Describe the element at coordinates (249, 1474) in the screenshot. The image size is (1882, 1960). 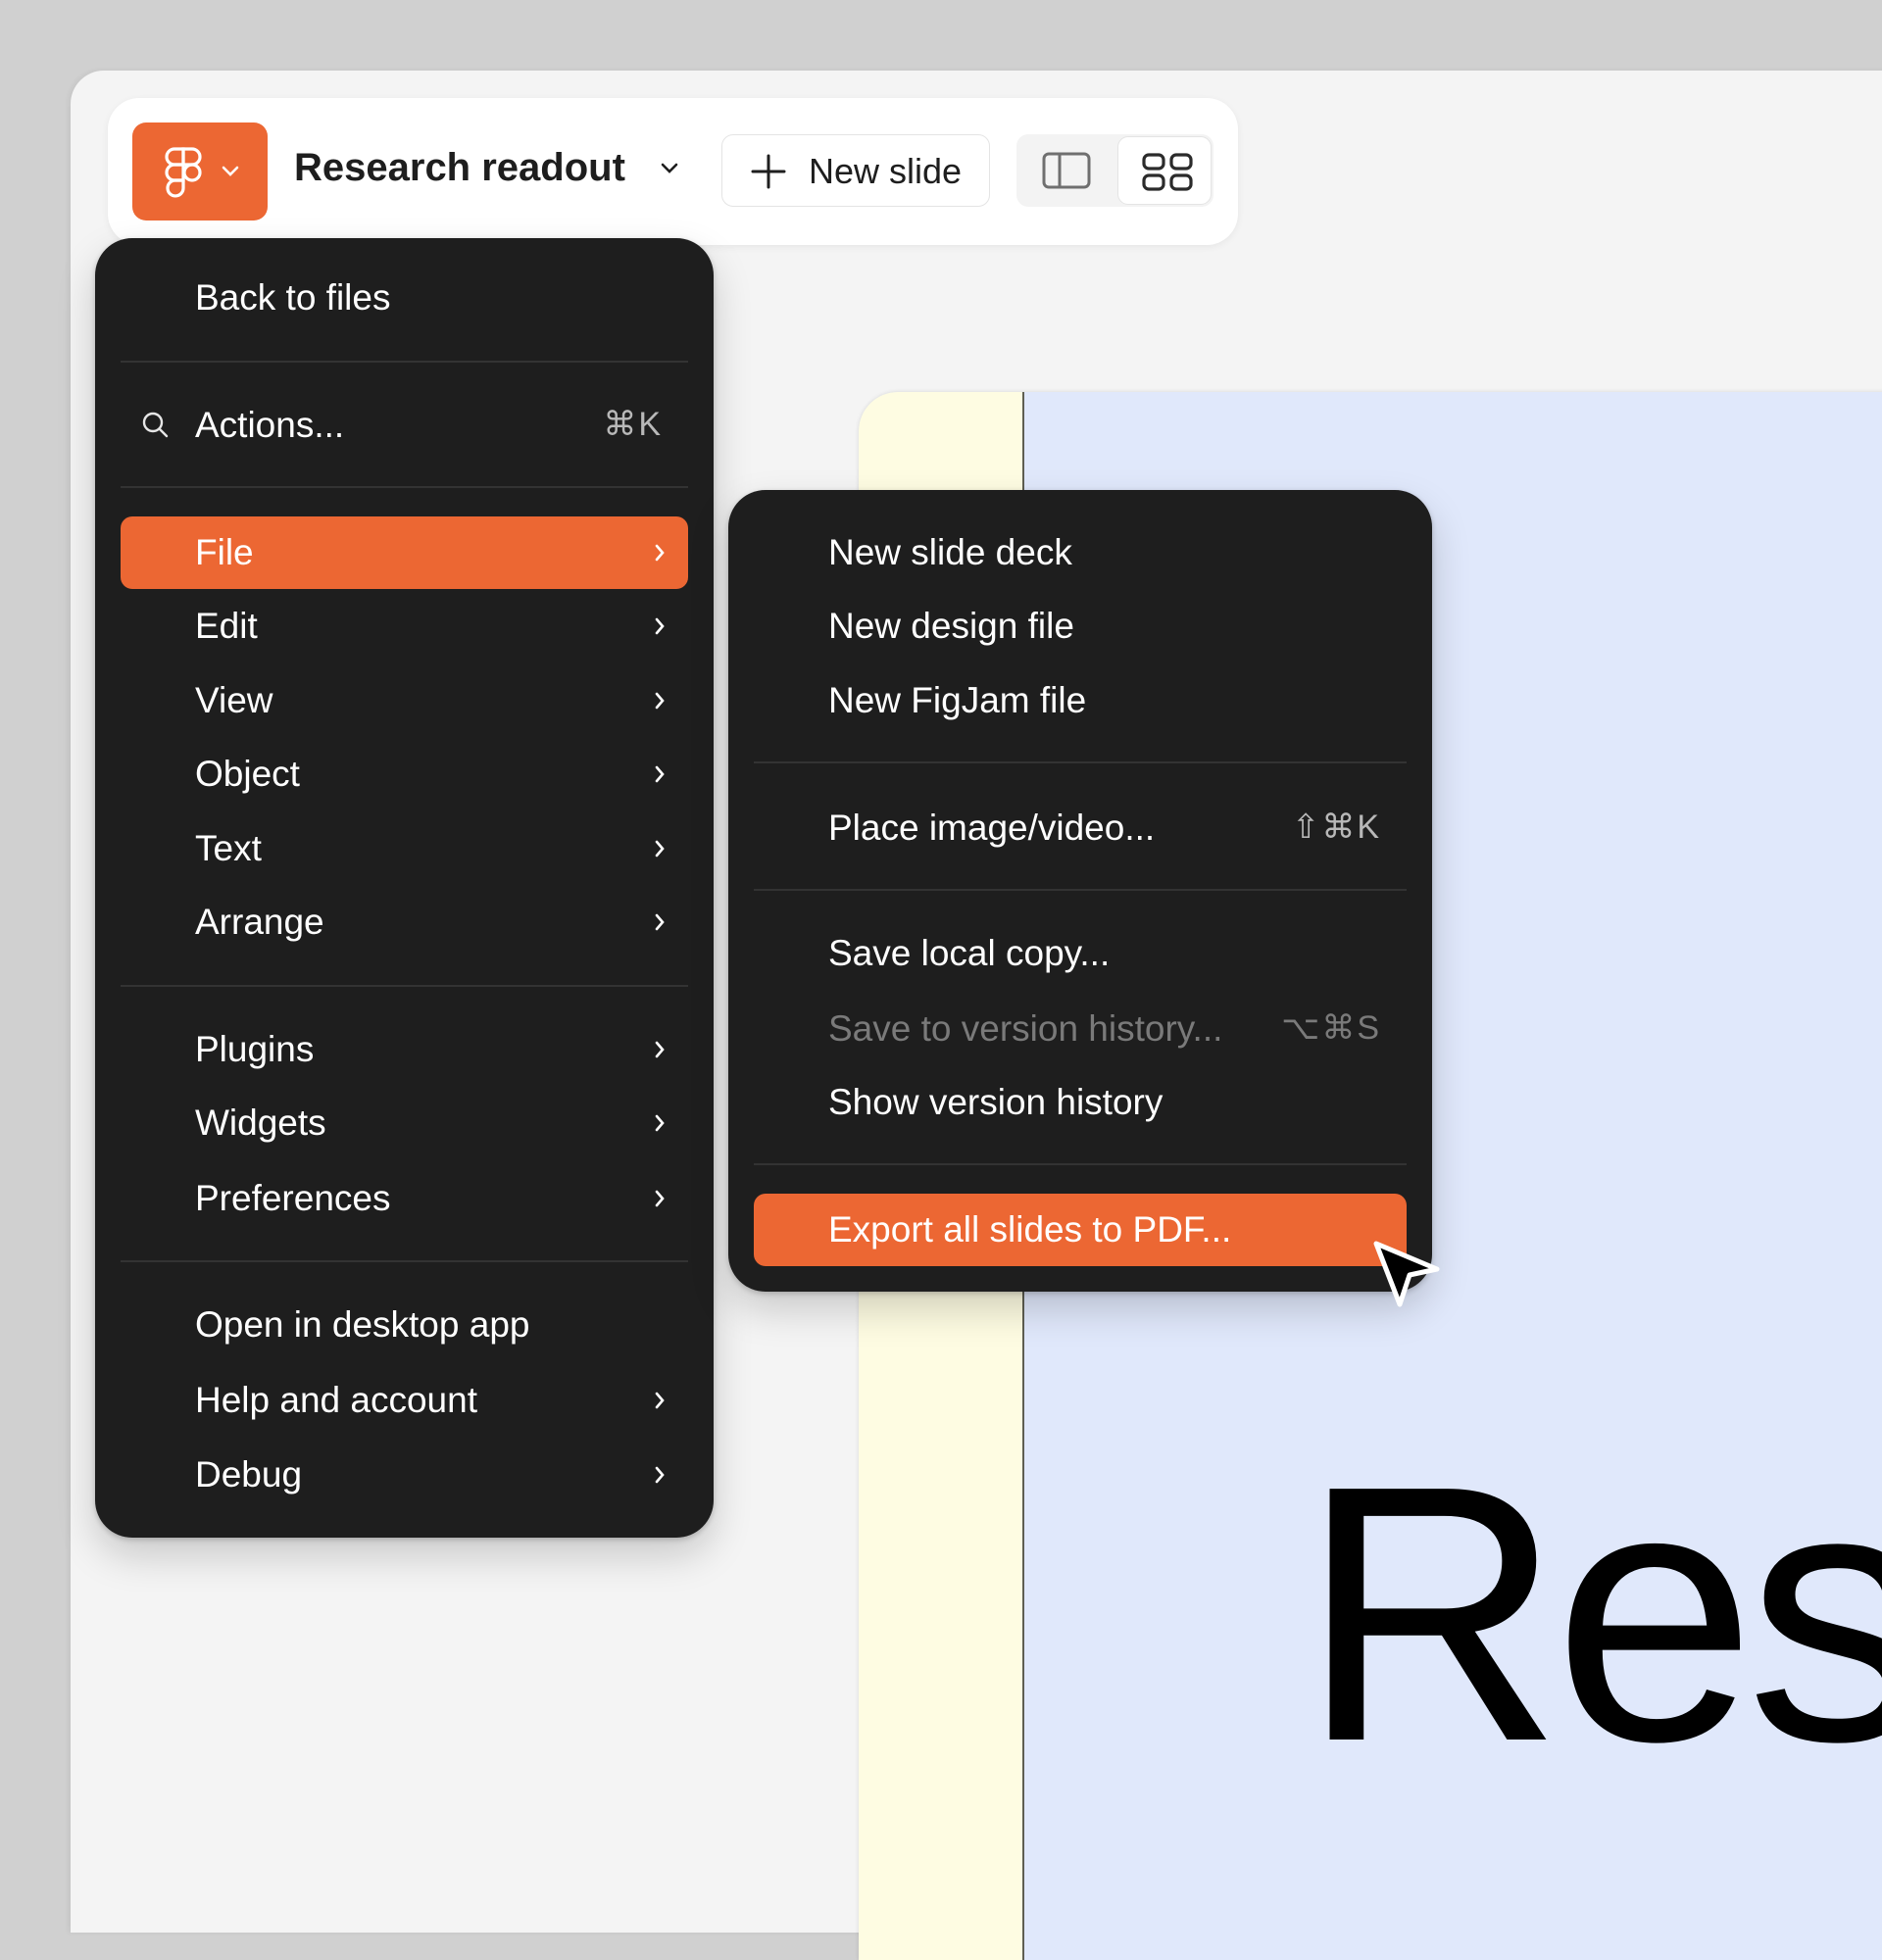
I see `menu-item-label: Debug` at that location.